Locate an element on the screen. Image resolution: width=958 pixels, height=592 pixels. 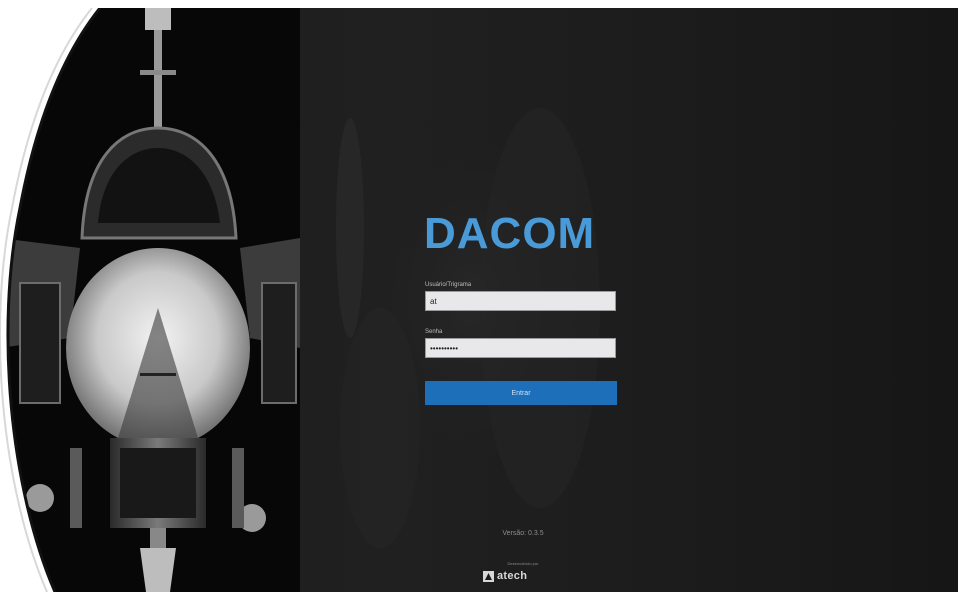
atech-logo-icon is located at coordinates (488, 576).